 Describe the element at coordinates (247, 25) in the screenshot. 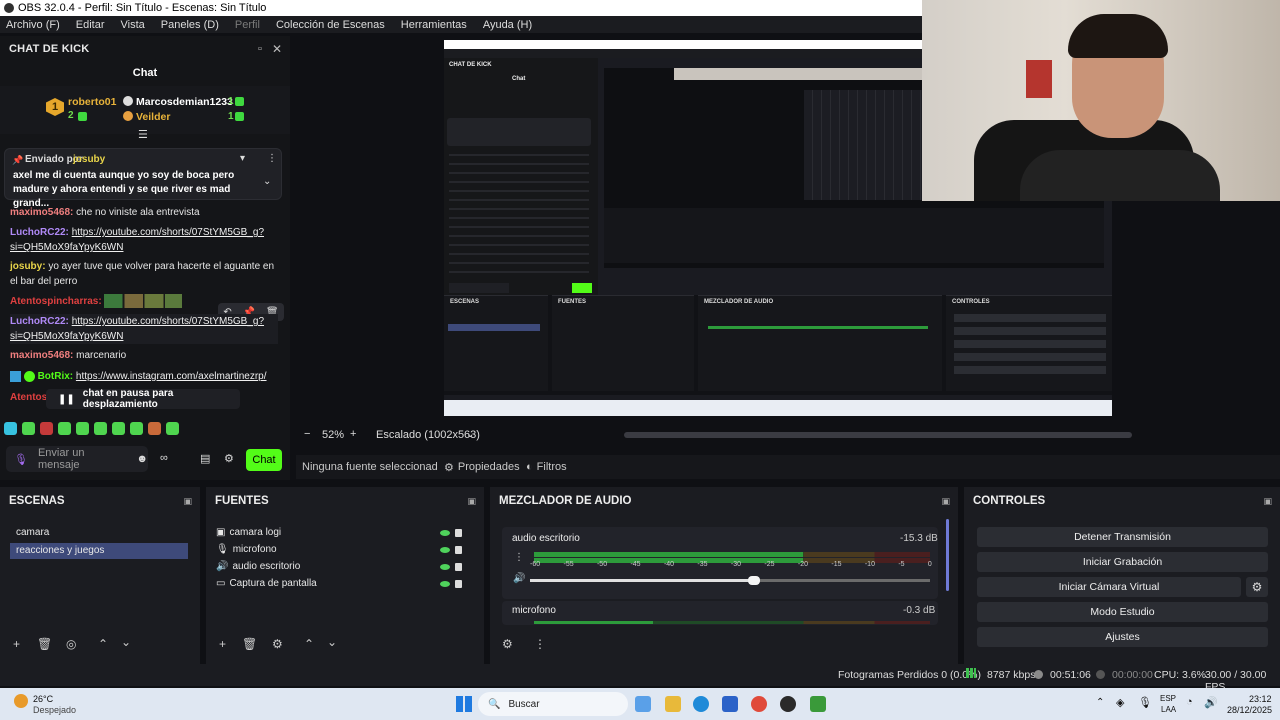

I see `menu-perfil: Perfil` at that location.